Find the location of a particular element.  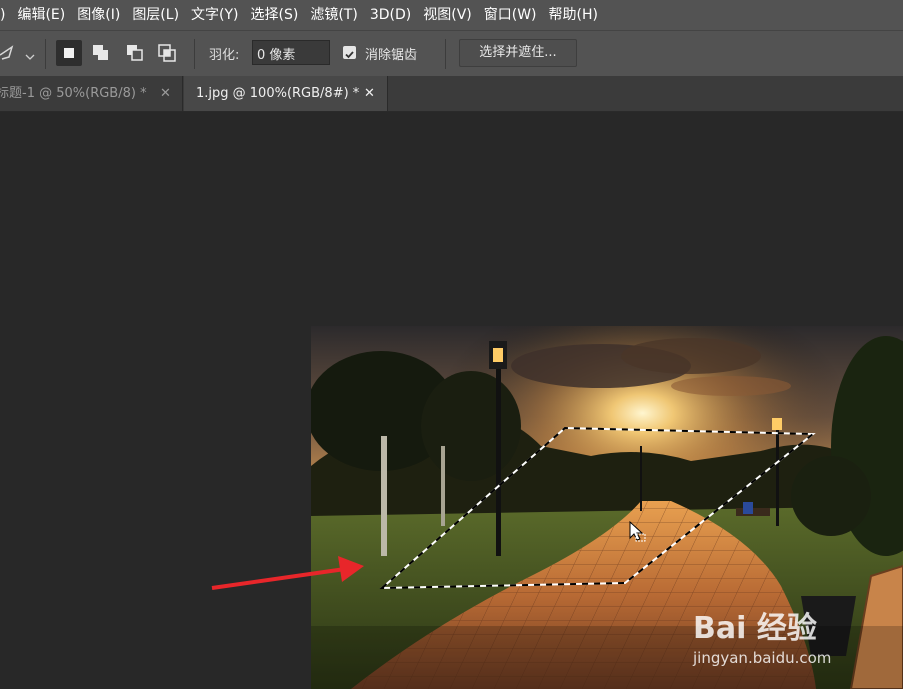

document-tab-untitled: 标题-1 @ 50%(RGB/8) * ✕ is located at coordinates (91, 93).